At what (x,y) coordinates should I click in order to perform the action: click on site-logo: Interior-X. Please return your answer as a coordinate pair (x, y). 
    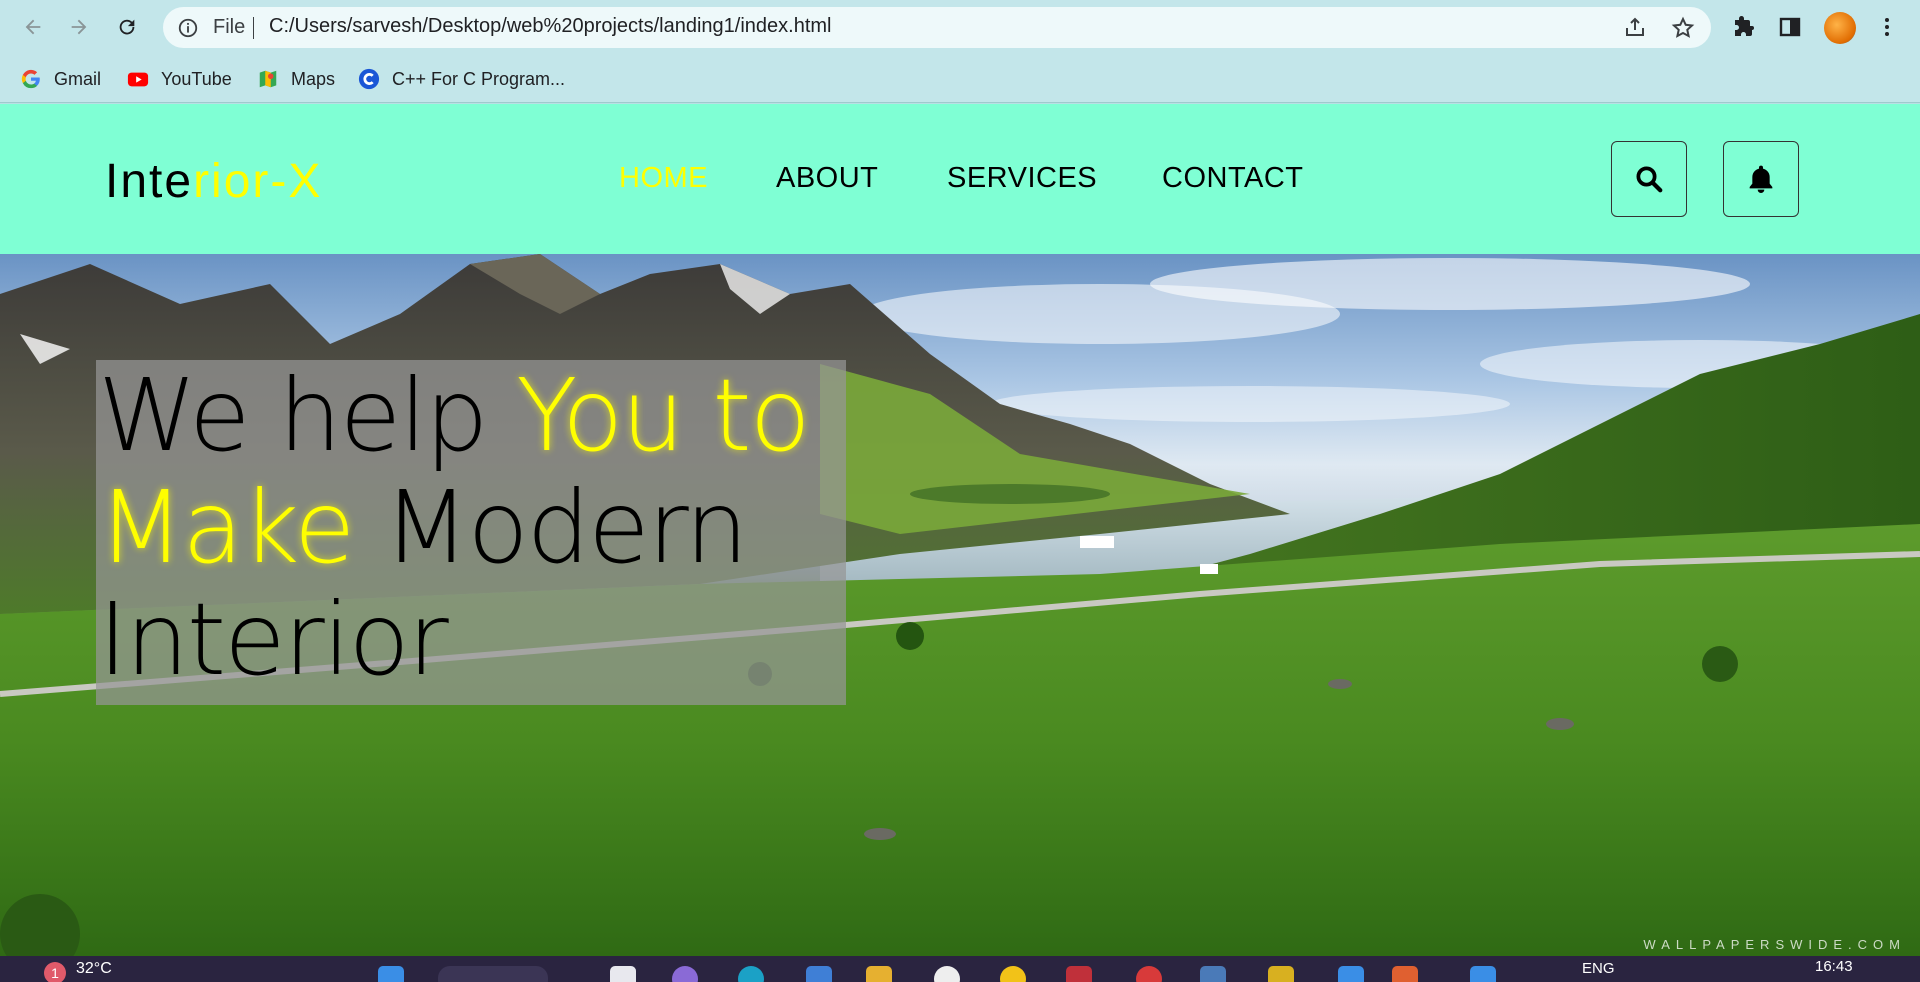
    Looking at the image, I should click on (213, 181).